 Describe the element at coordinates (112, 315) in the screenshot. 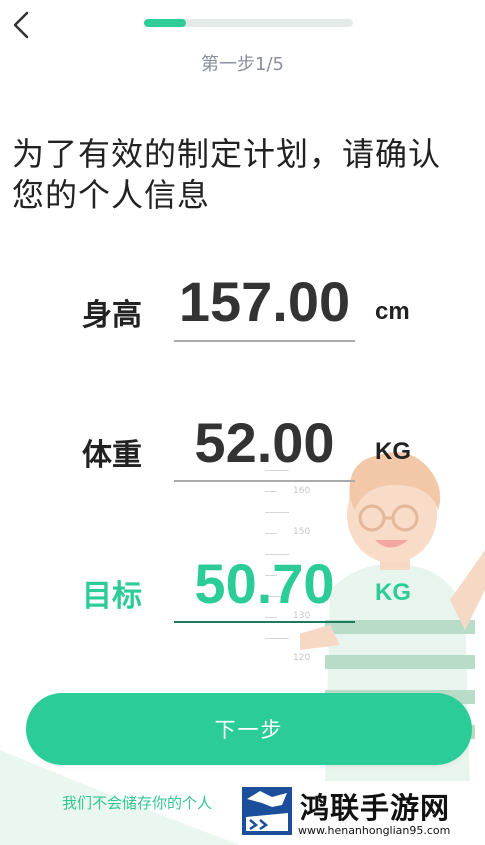

I see `height-label: 身高` at that location.